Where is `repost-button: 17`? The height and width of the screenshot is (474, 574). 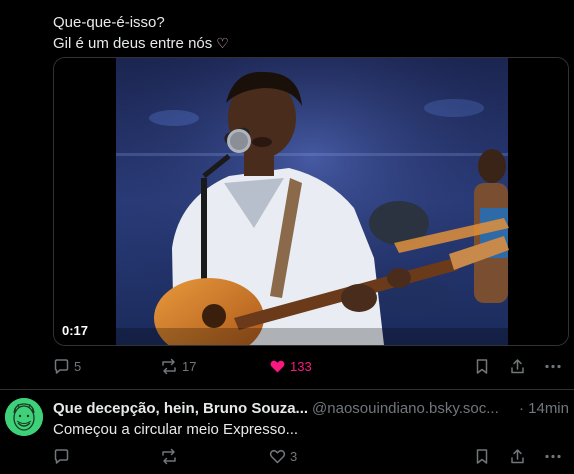
repost-button: 17 is located at coordinates (178, 366).